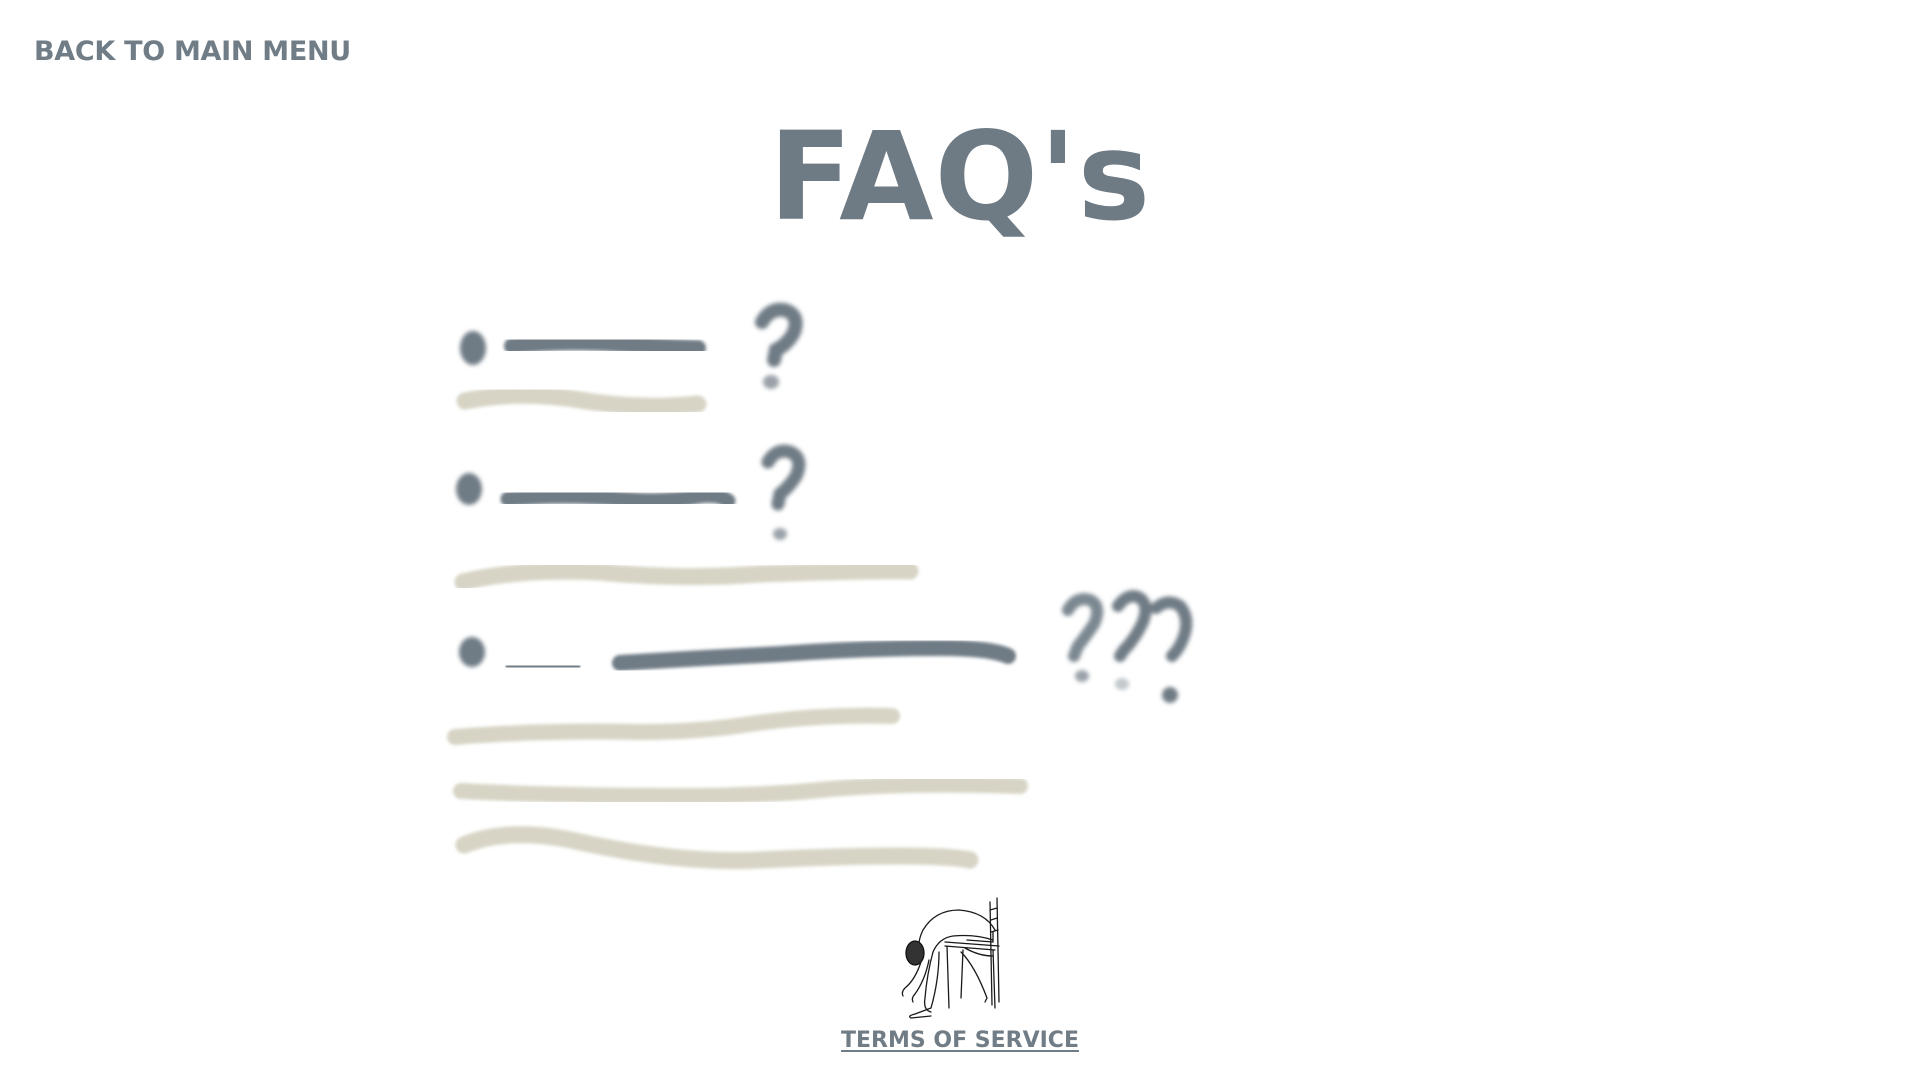  What do you see at coordinates (192, 51) in the screenshot?
I see `back-to-main-menu-link: BACK TO MAIN MENU` at bounding box center [192, 51].